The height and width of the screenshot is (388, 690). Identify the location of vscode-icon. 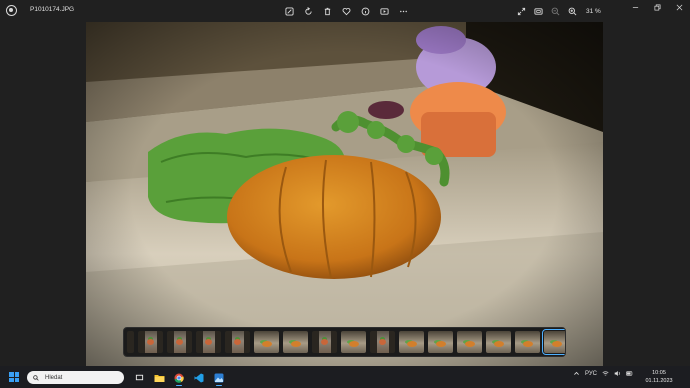
(199, 377).